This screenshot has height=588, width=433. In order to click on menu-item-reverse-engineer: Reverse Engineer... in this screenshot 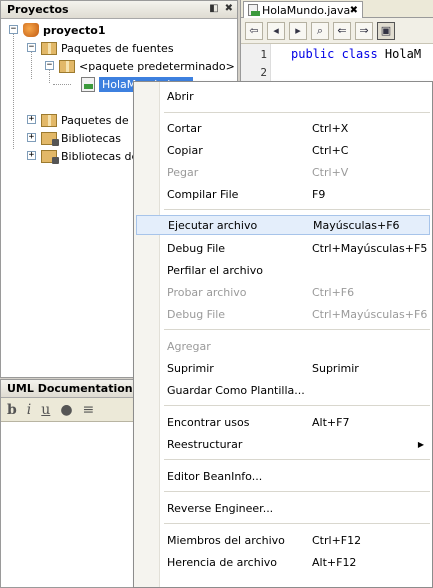, I will do `click(283, 508)`.